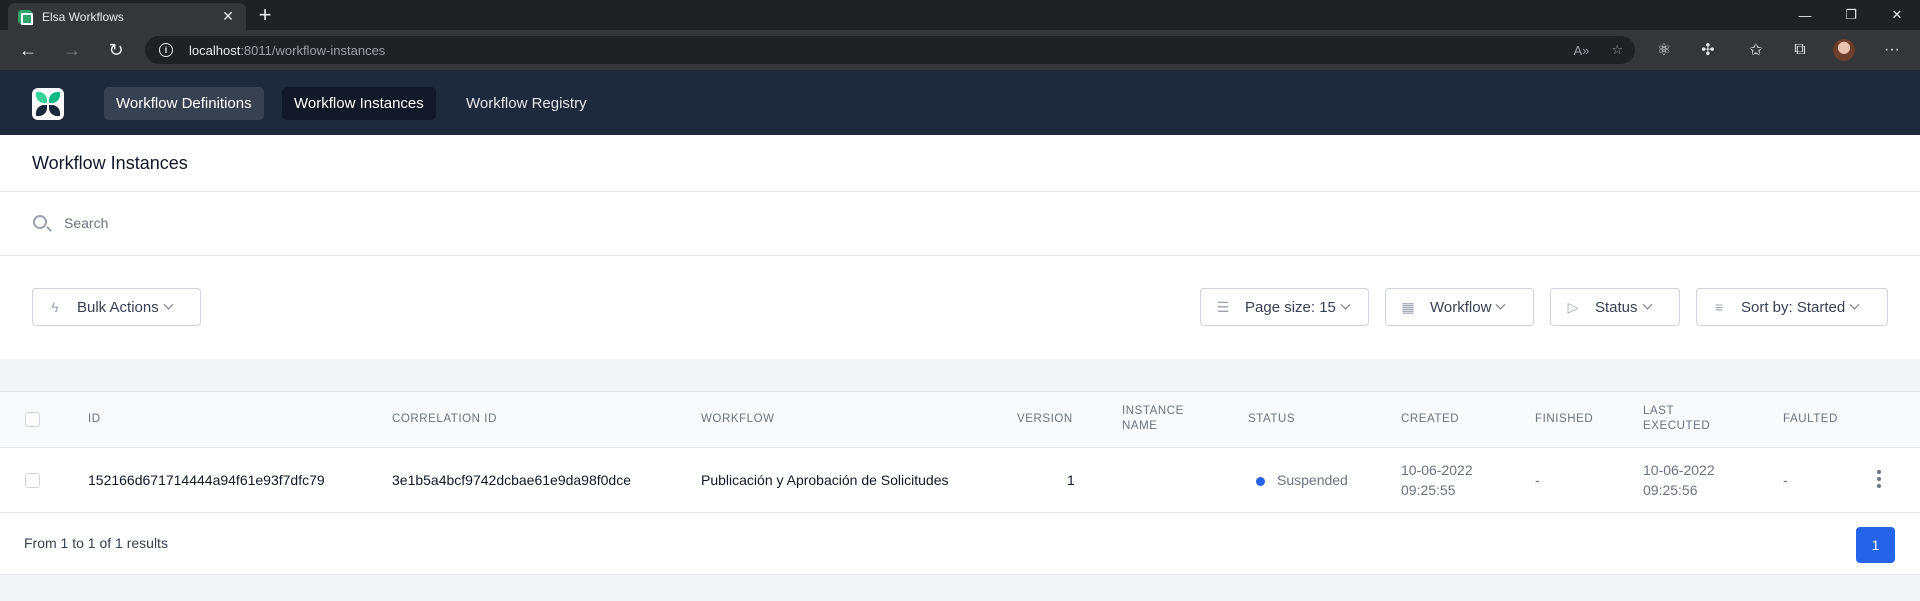 This screenshot has width=1920, height=601. I want to click on column-header-instance-name: INSTANCE NAME, so click(1153, 419).